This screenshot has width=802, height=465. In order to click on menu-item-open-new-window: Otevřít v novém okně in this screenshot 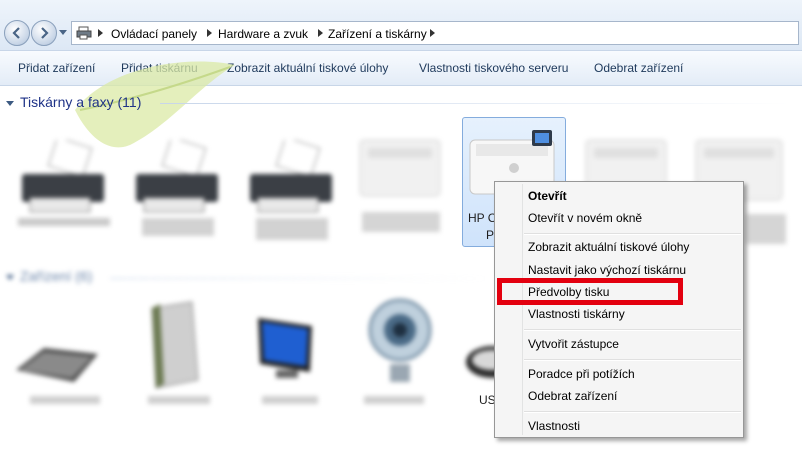, I will do `click(585, 218)`.